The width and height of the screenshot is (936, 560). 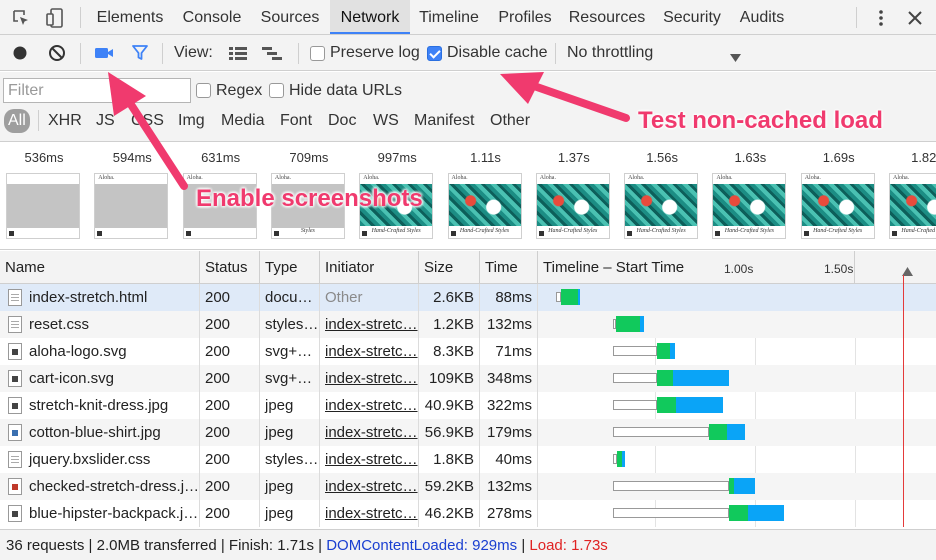 I want to click on filter-icon, so click(x=140, y=53).